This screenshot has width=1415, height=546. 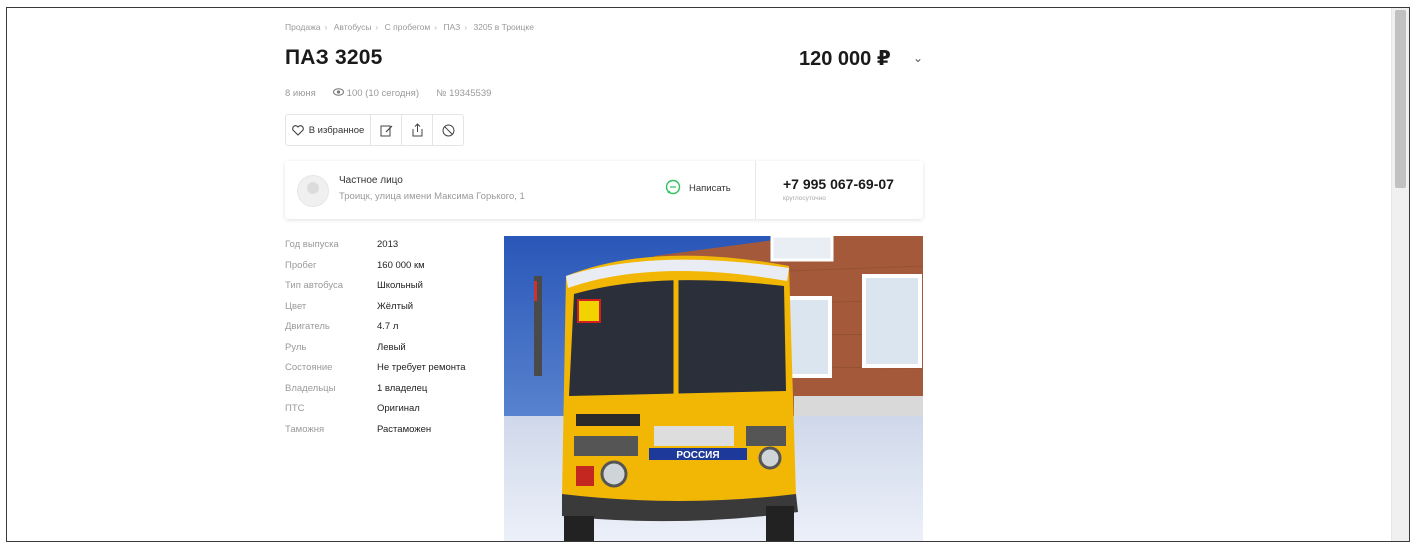 I want to click on spec-value: Школьный, so click(x=400, y=285).